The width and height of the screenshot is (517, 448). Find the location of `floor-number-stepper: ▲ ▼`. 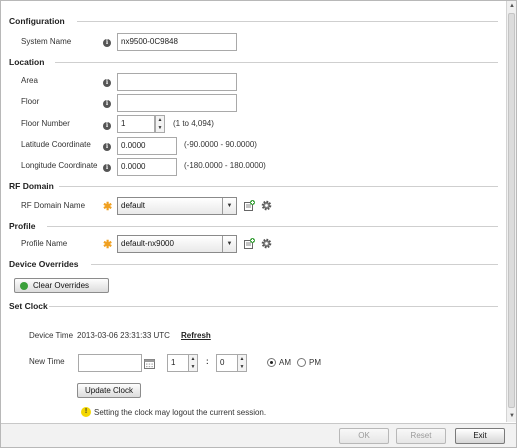

floor-number-stepper: ▲ ▼ is located at coordinates (160, 124).